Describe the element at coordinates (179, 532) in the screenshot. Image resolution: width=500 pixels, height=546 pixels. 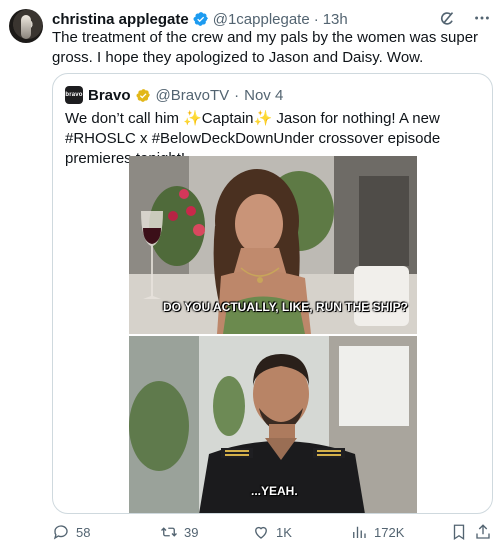
I see `retweet-button: 39` at that location.